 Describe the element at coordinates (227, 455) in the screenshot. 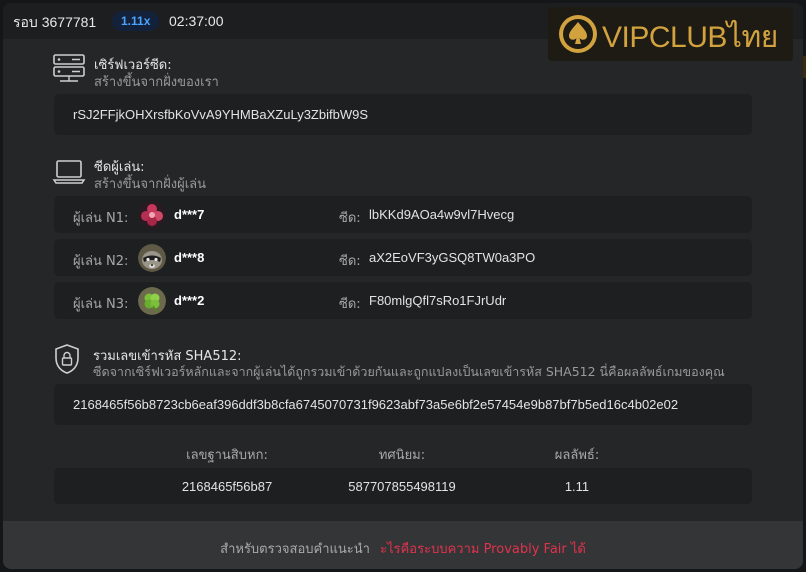

I see `hex-label: เลขฐานสิบหก:` at that location.